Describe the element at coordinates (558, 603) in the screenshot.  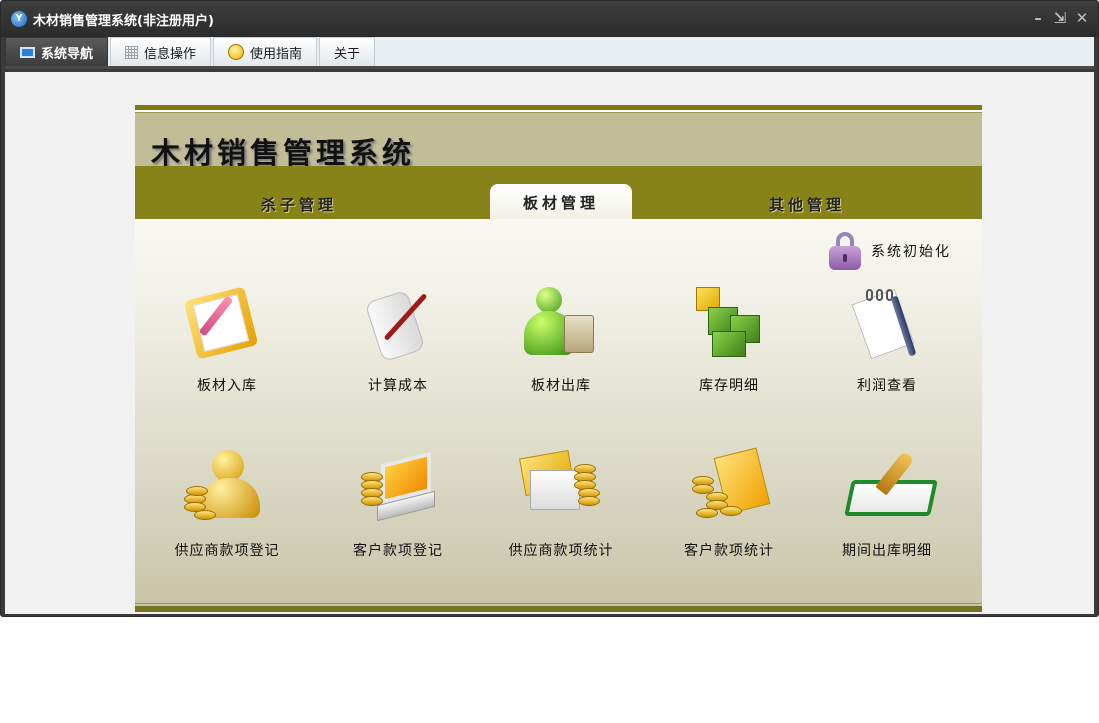
I see `panel-bottom-divider` at that location.